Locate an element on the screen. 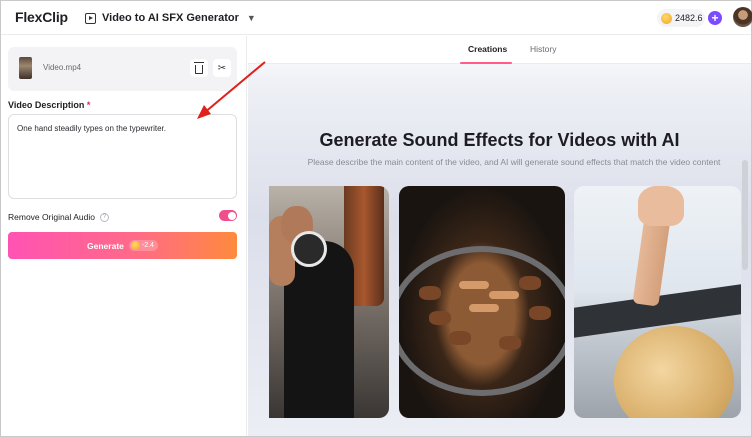  tool-selector: Video to AI SFX Generator ▼ is located at coordinates (170, 18).